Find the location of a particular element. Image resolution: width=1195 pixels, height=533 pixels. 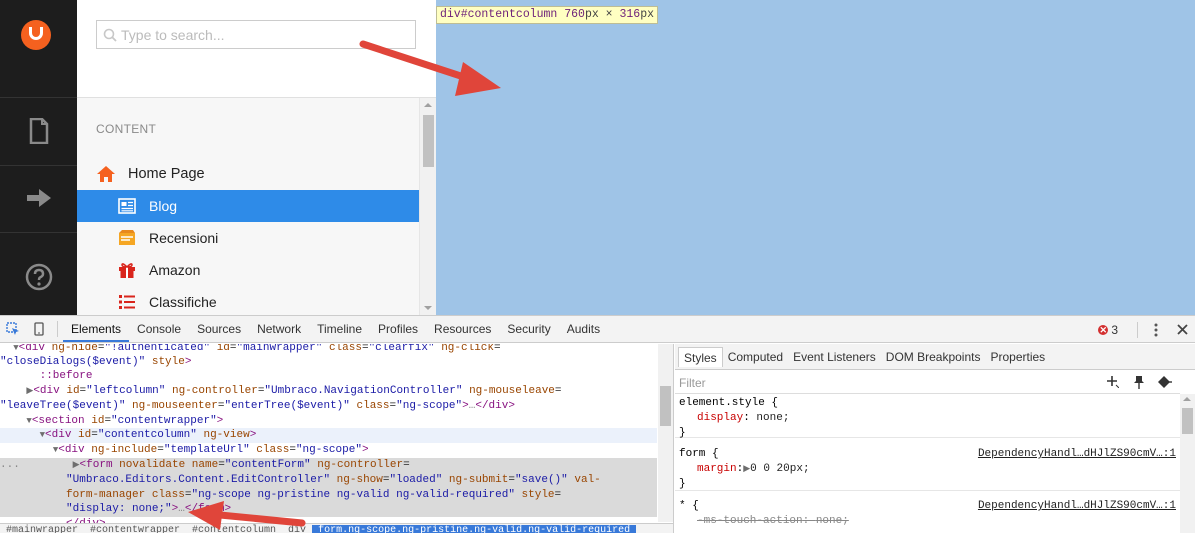

content-section-button is located at coordinates (38, 131).